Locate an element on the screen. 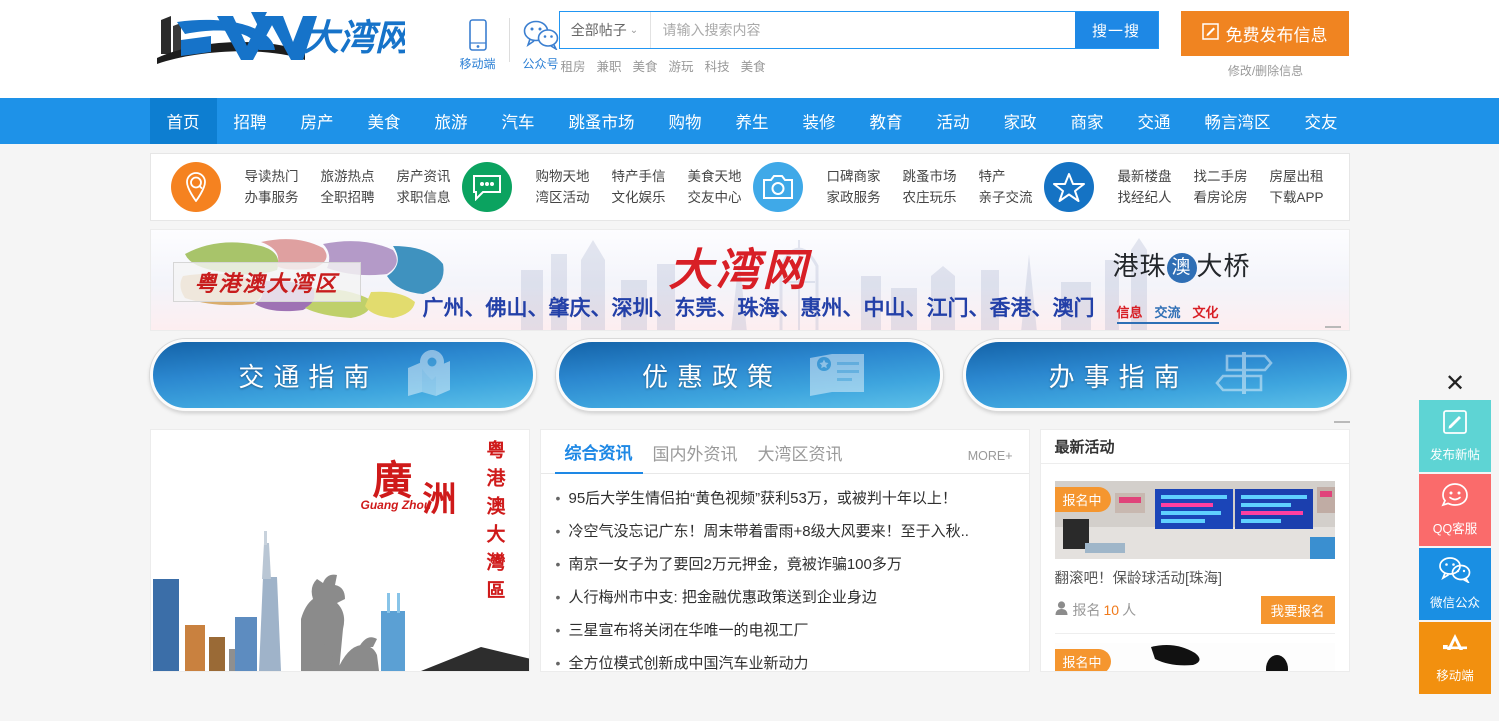  hot-tag: 租房 is located at coordinates (573, 65).